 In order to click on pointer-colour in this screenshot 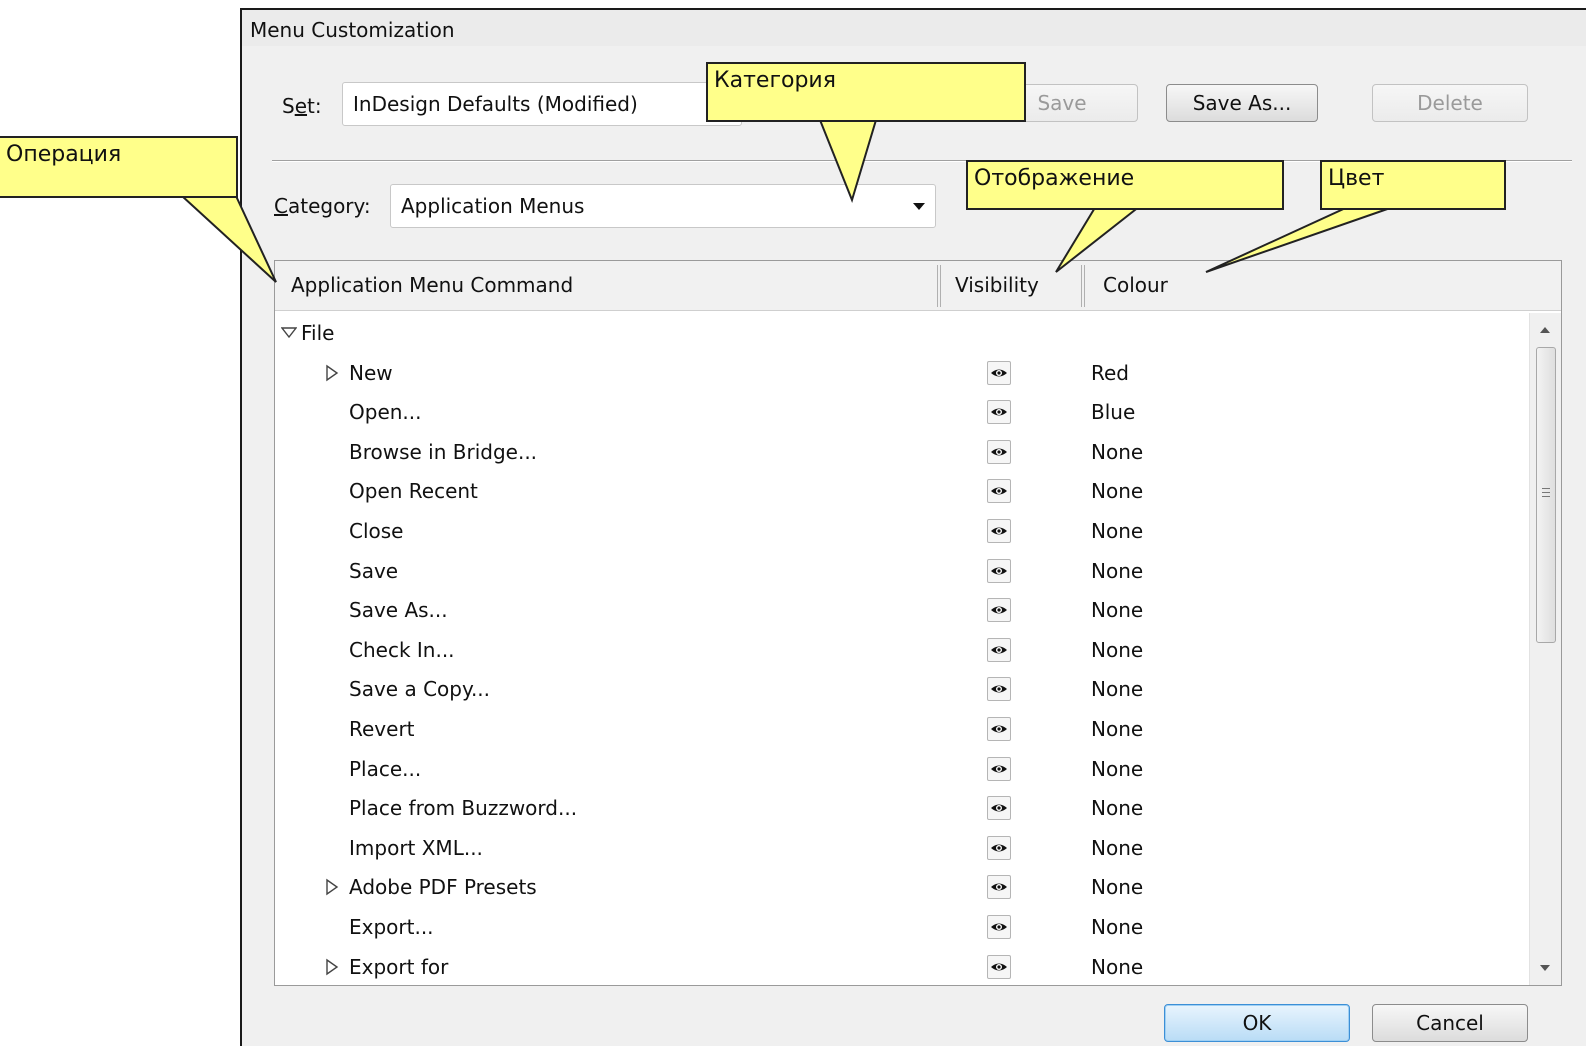, I will do `click(1301, 239)`.